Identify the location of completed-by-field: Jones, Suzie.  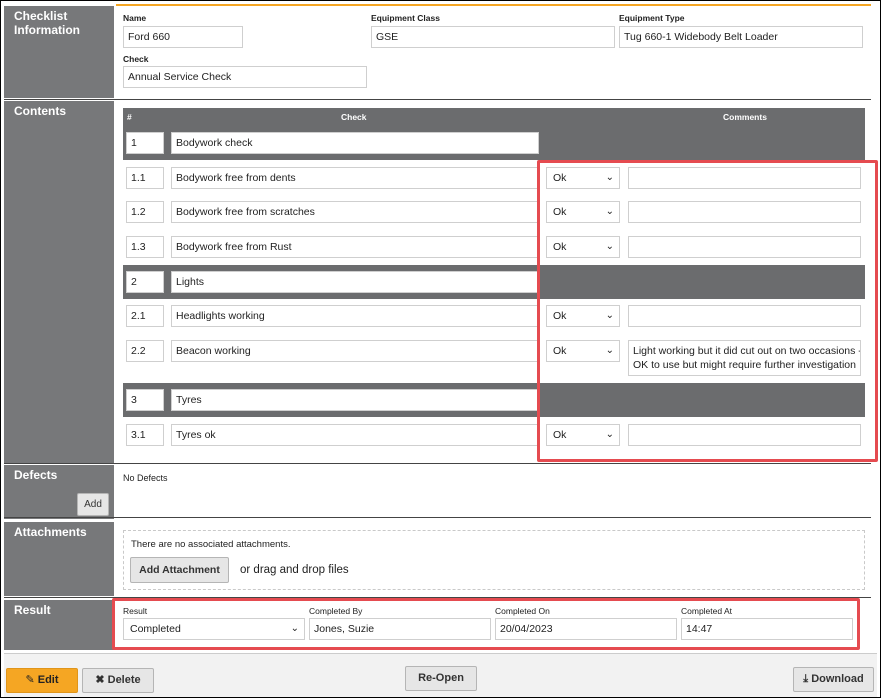
(400, 629).